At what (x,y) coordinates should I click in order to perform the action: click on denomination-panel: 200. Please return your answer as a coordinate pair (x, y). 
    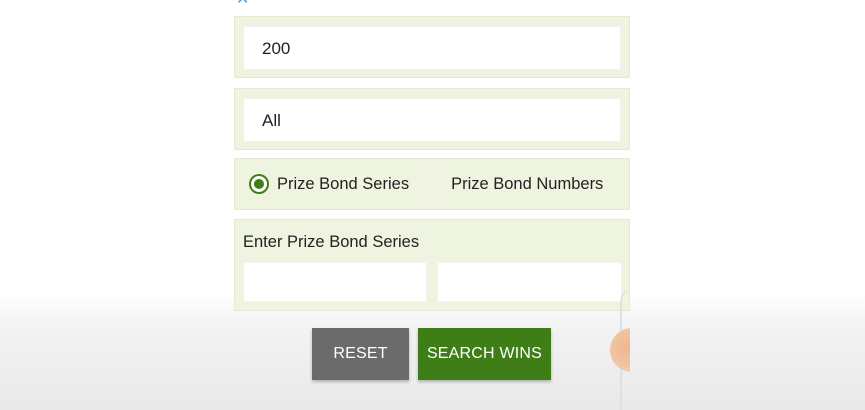
    Looking at the image, I should click on (432, 47).